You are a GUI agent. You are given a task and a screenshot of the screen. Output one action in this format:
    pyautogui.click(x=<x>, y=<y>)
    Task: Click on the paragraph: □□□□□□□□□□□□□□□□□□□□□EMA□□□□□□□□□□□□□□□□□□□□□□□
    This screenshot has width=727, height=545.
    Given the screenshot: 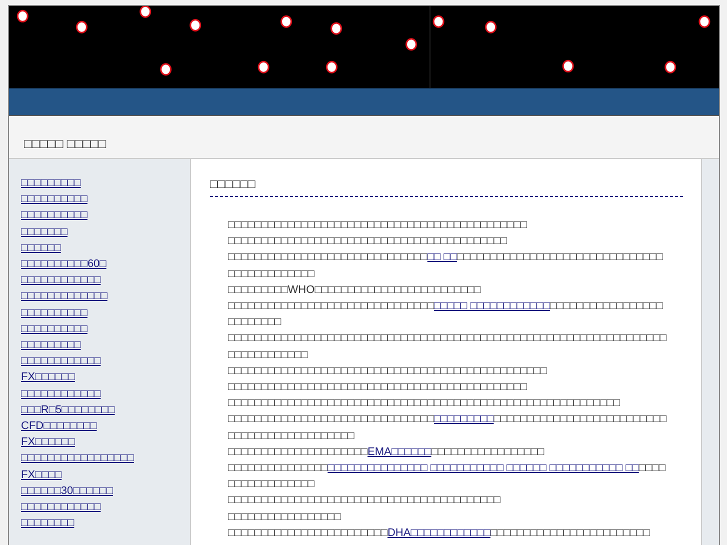 What is the action you would take?
    pyautogui.click(x=387, y=452)
    